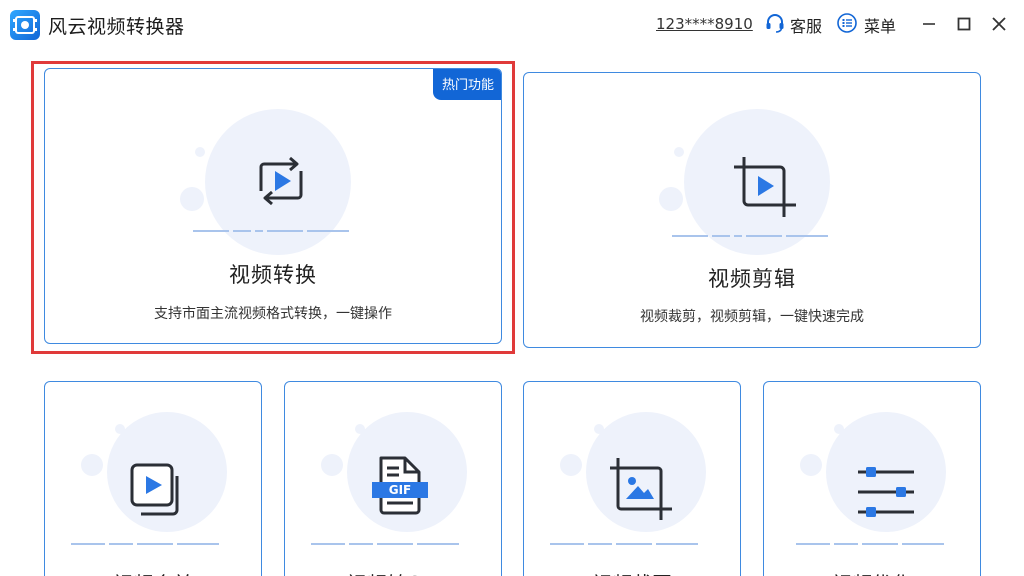 The width and height of the screenshot is (1024, 576). I want to click on video-convert-title: 视频转换, so click(273, 275).